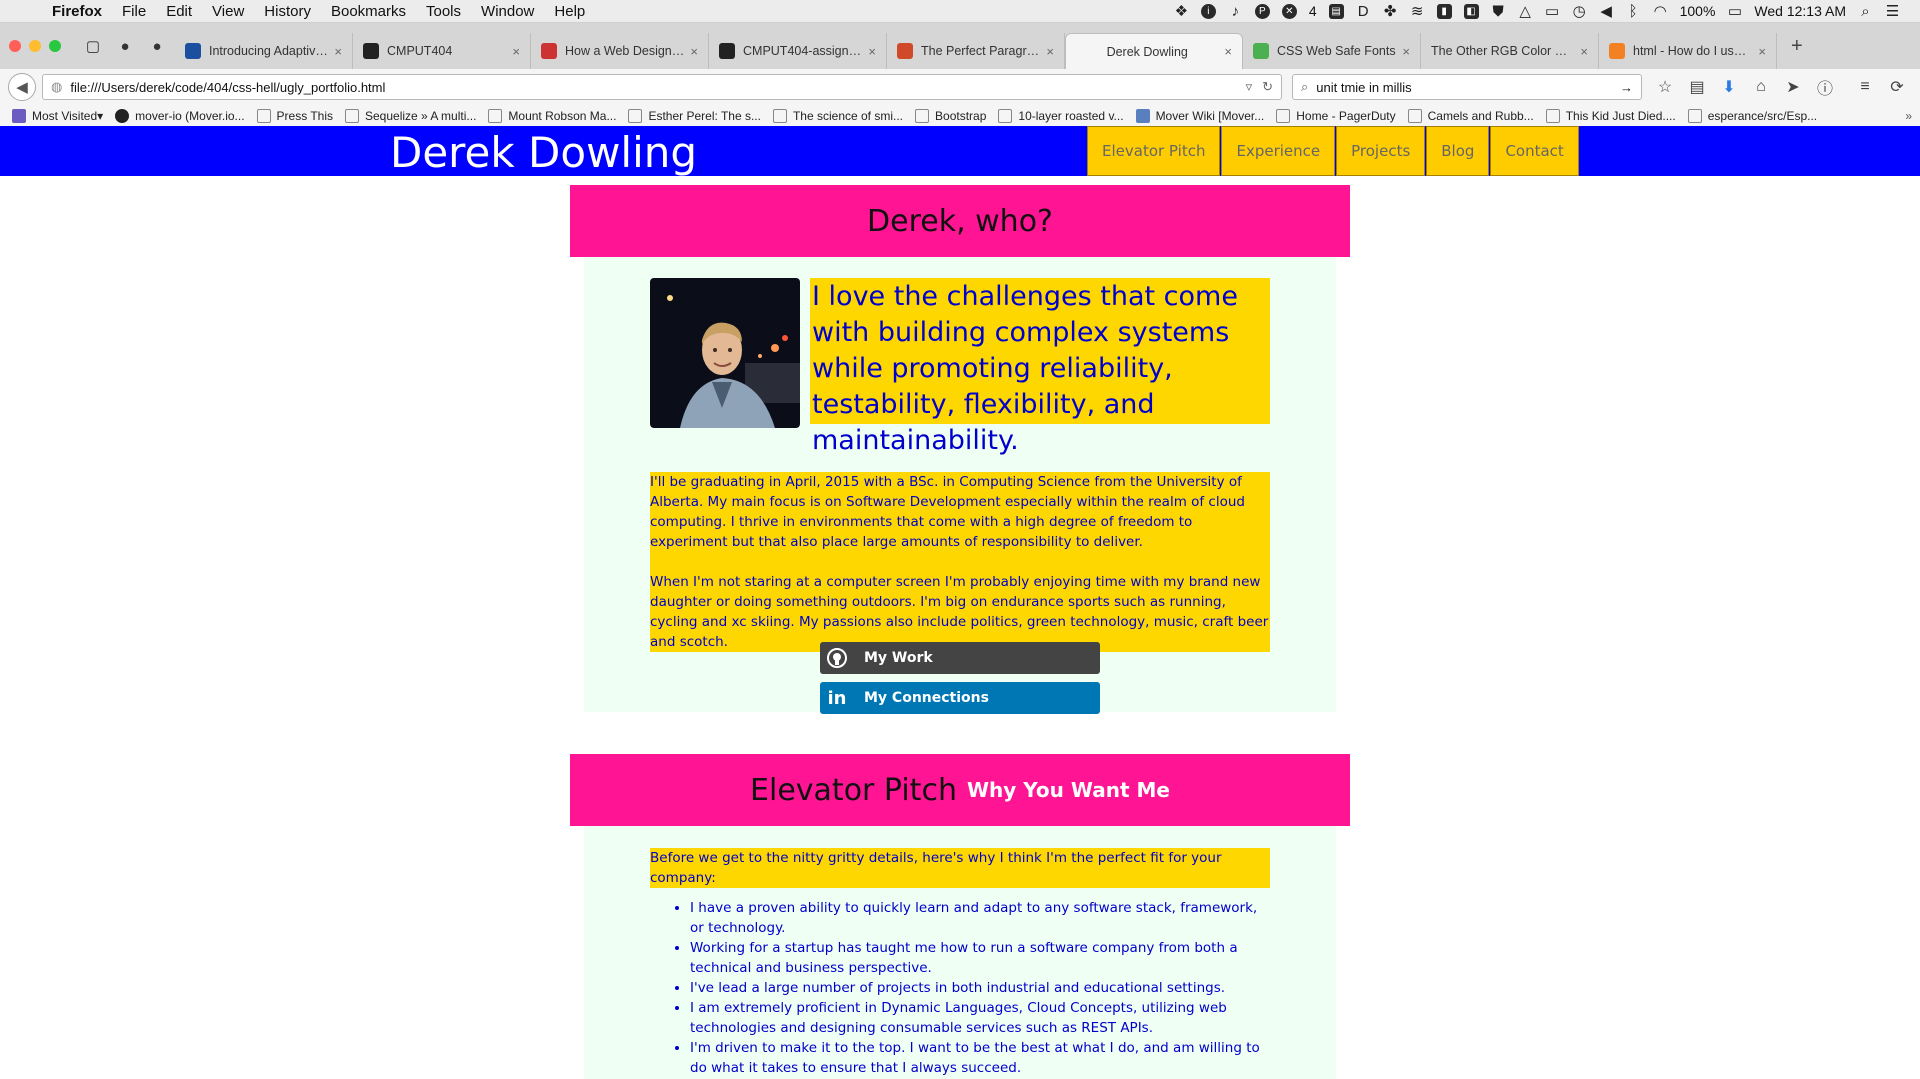 The height and width of the screenshot is (1079, 1920). What do you see at coordinates (1908, 116) in the screenshot?
I see `bookmarks-overflow-icon: »` at bounding box center [1908, 116].